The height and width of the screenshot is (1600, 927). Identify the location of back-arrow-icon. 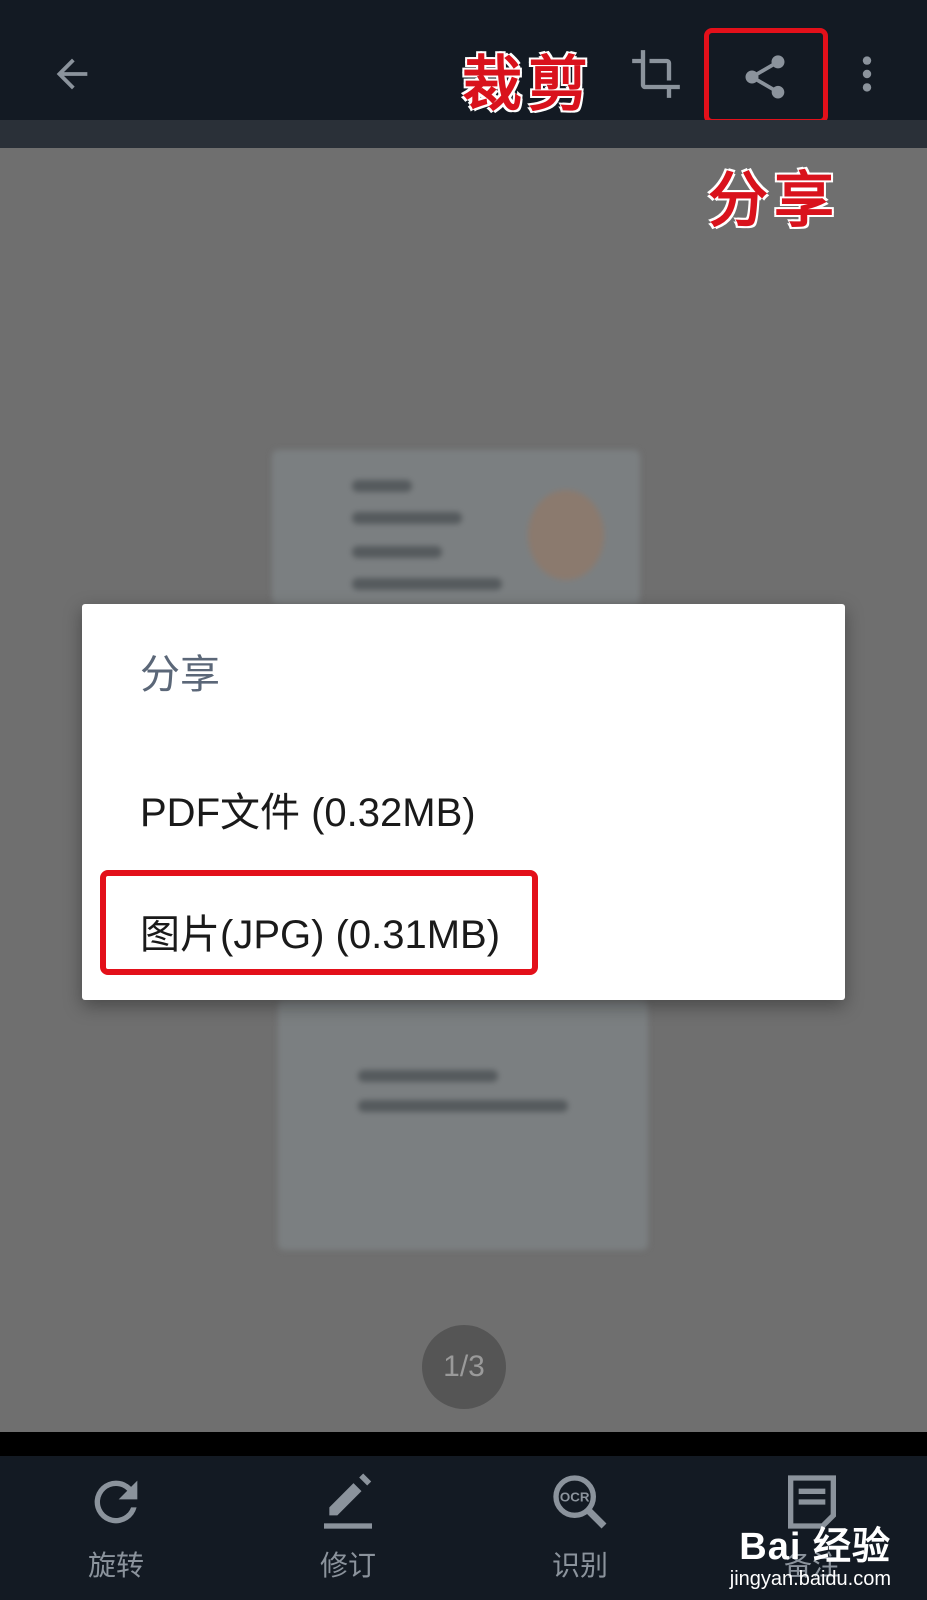
(72, 74).